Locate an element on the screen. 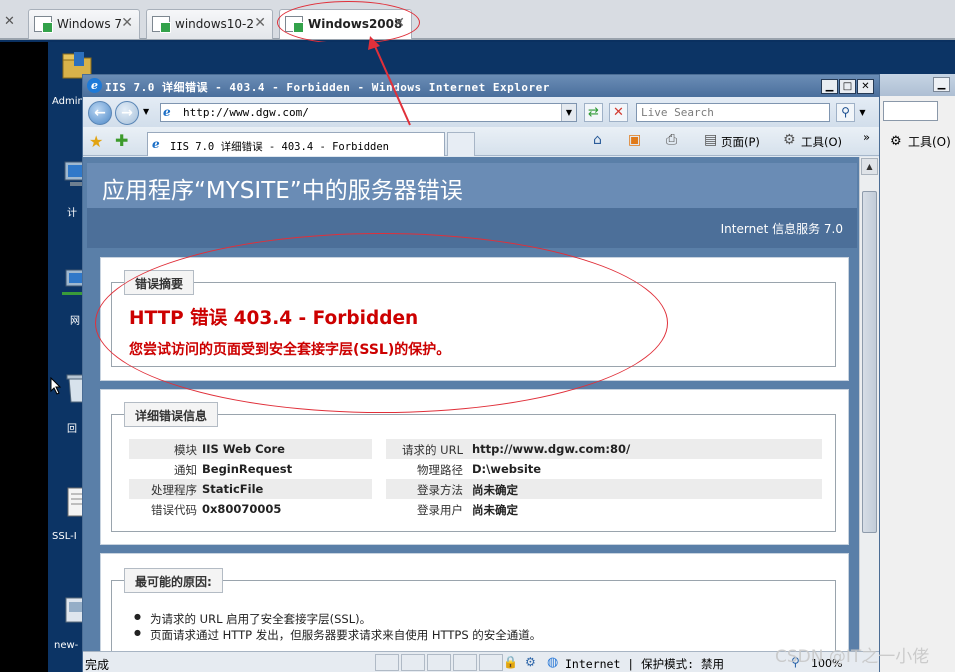 The width and height of the screenshot is (955, 672). status-text: 完成 is located at coordinates (97, 665).